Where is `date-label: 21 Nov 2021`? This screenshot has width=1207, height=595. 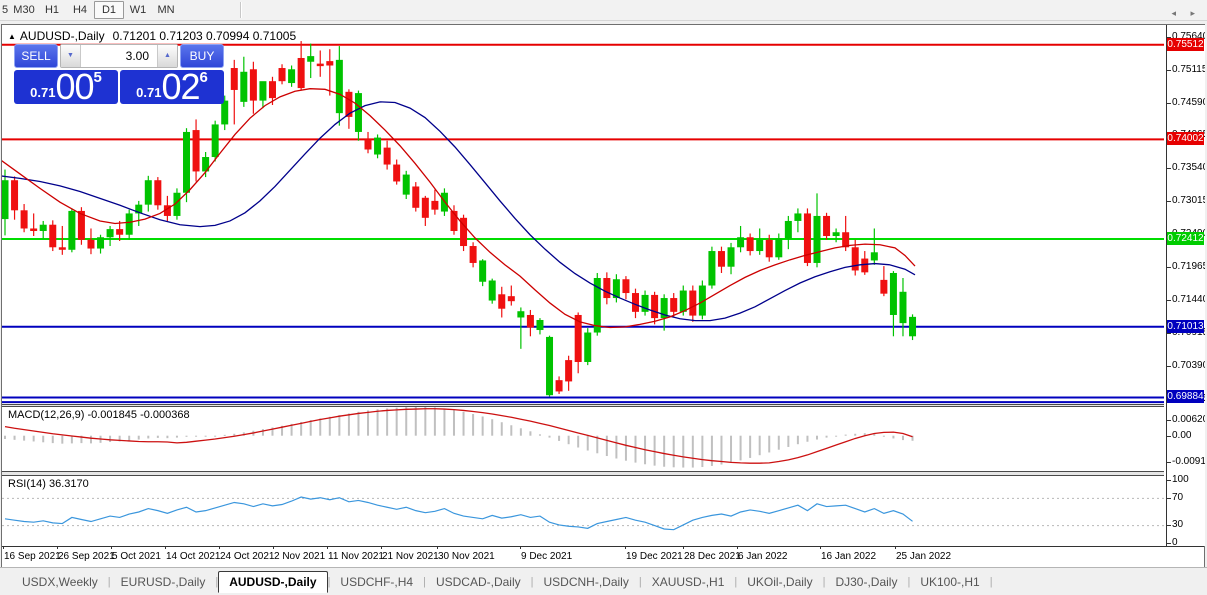
date-label: 21 Nov 2021 is located at coordinates (410, 556).